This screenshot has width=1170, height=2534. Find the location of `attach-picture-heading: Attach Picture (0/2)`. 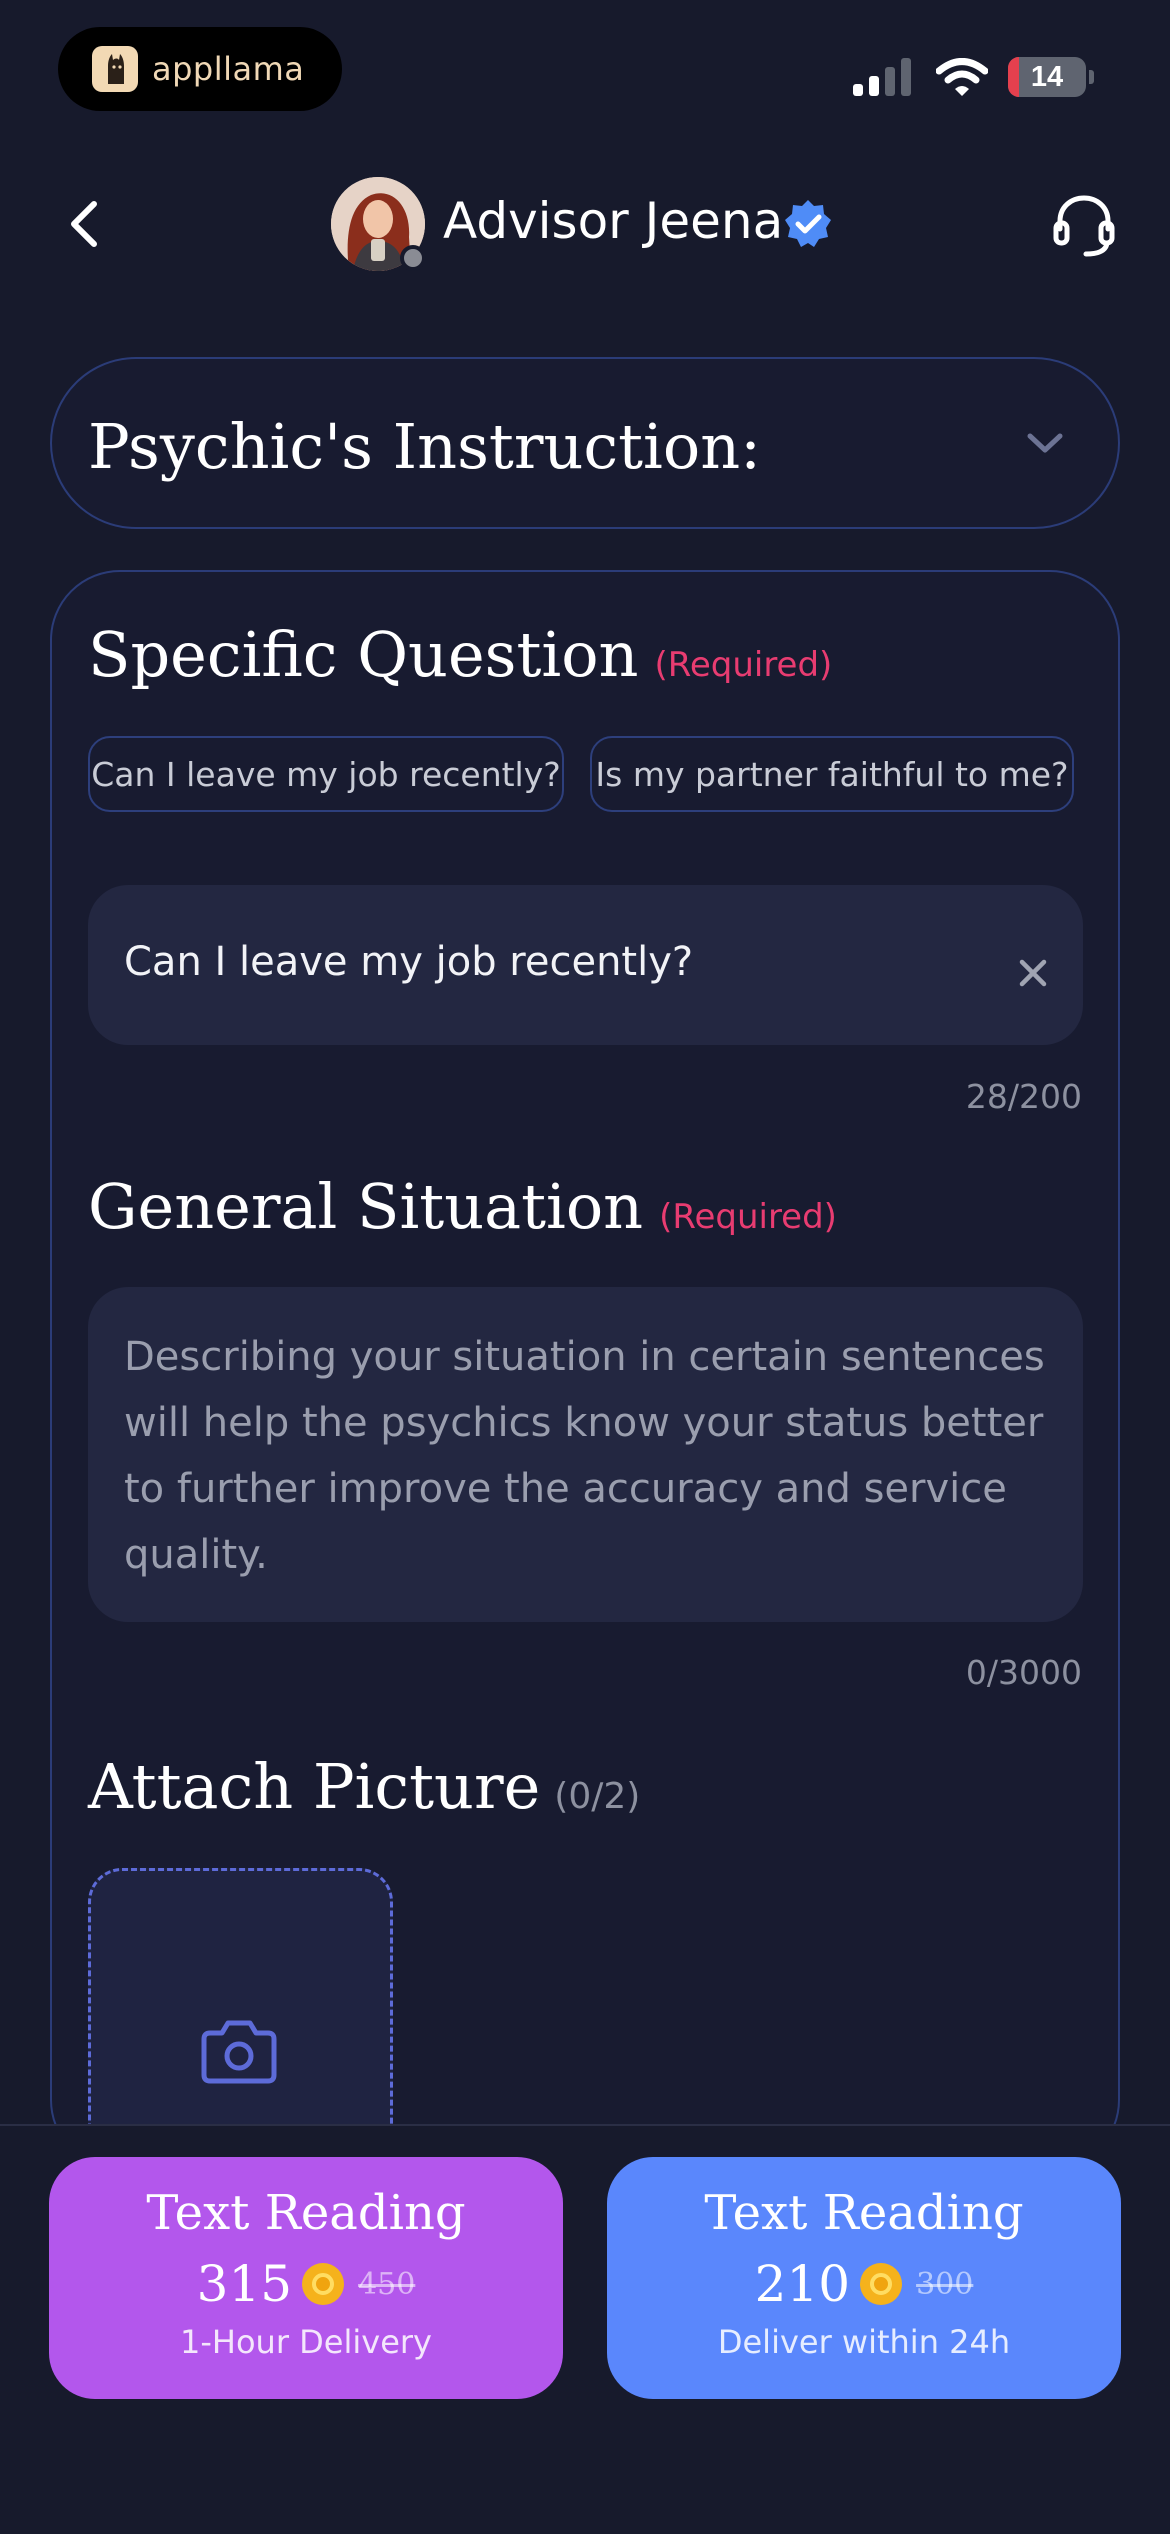

attach-picture-heading: Attach Picture (0/2) is located at coordinates (364, 1786).